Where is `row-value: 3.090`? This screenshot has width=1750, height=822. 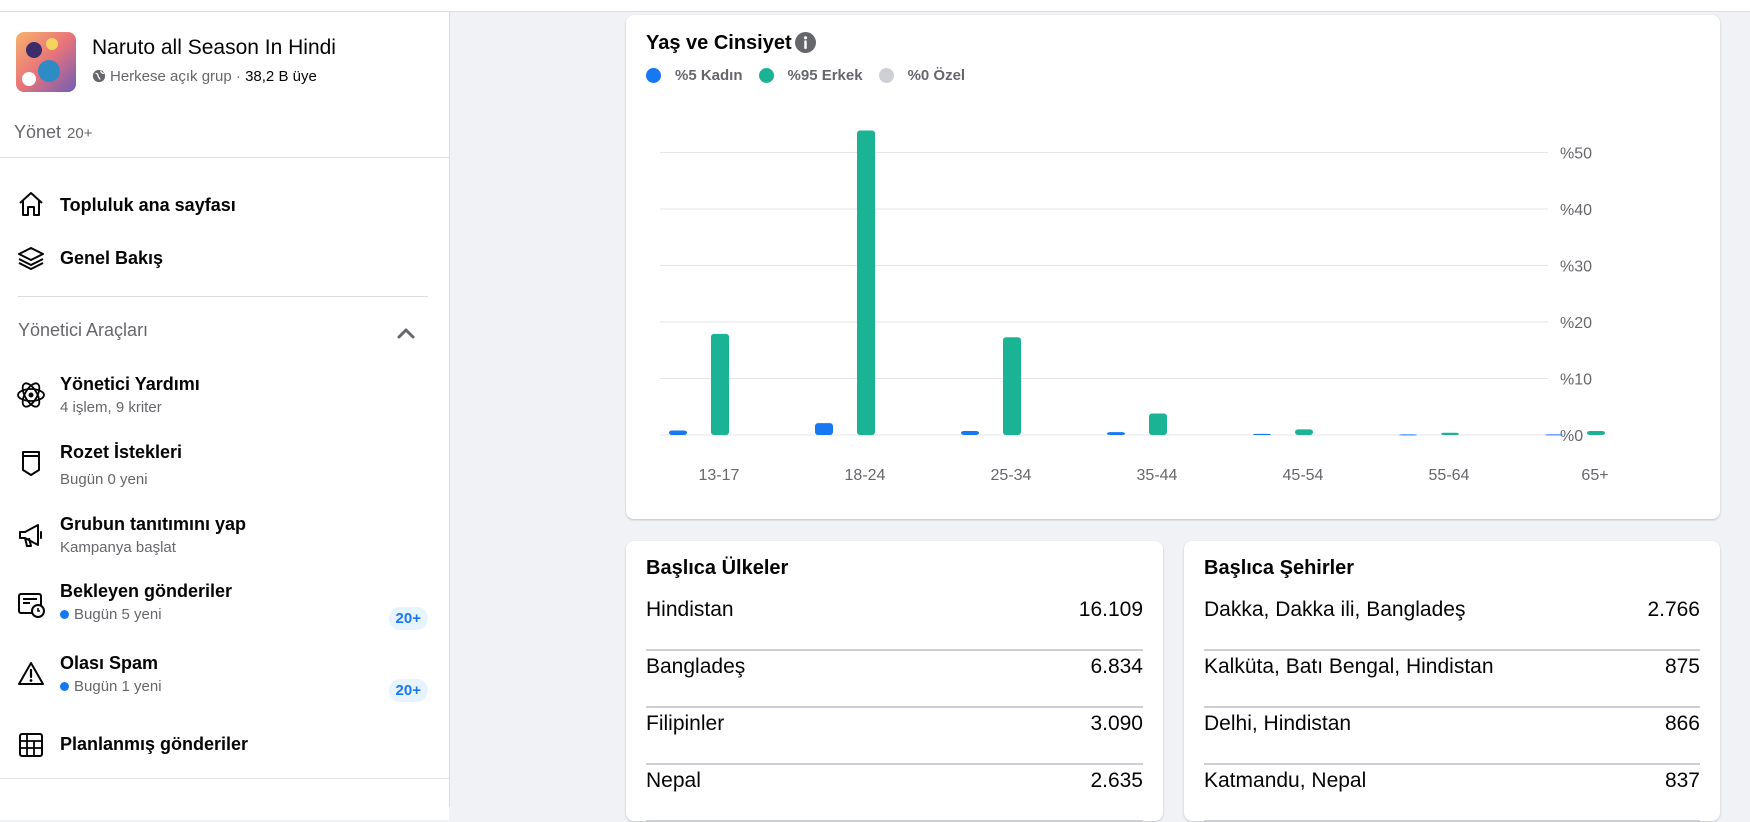
row-value: 3.090 is located at coordinates (1116, 723).